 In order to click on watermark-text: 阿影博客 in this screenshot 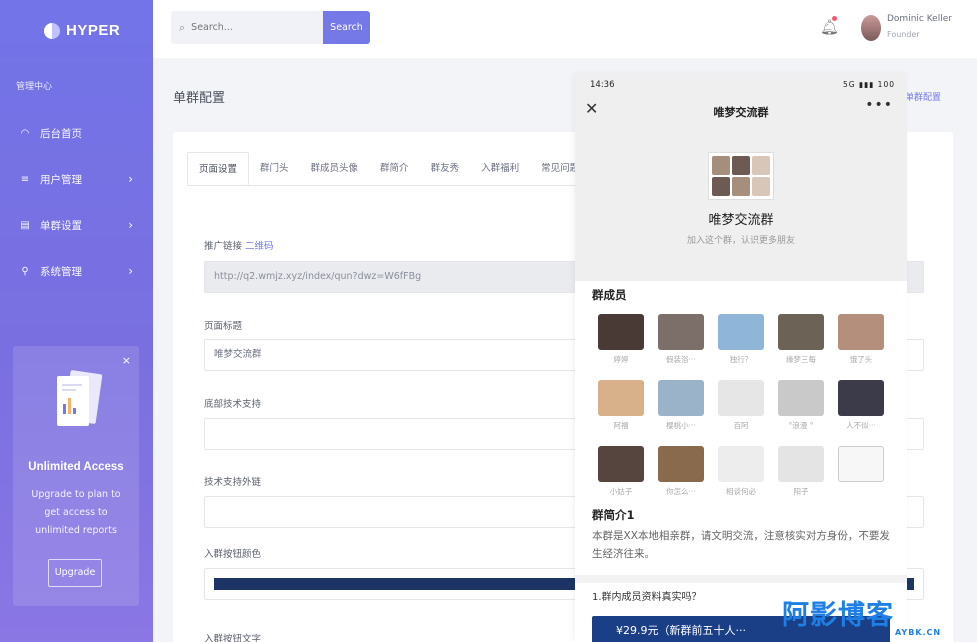, I will do `click(838, 615)`.